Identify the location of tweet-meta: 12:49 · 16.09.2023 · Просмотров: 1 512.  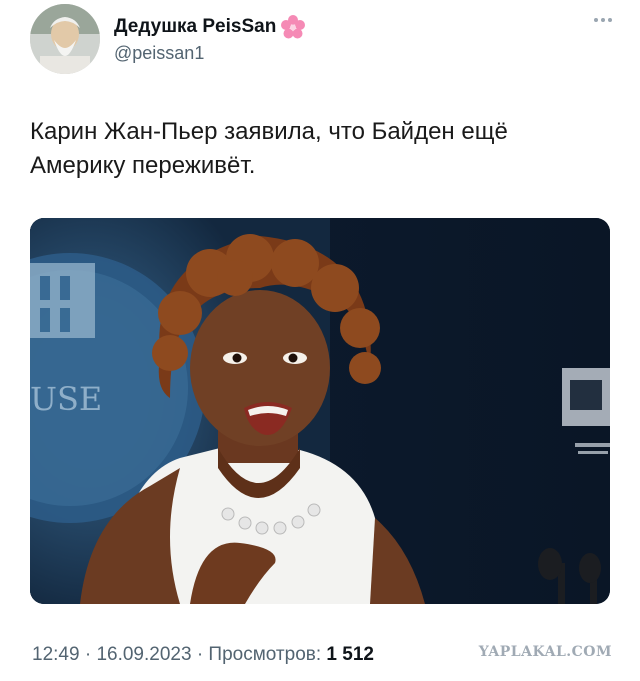
(203, 655).